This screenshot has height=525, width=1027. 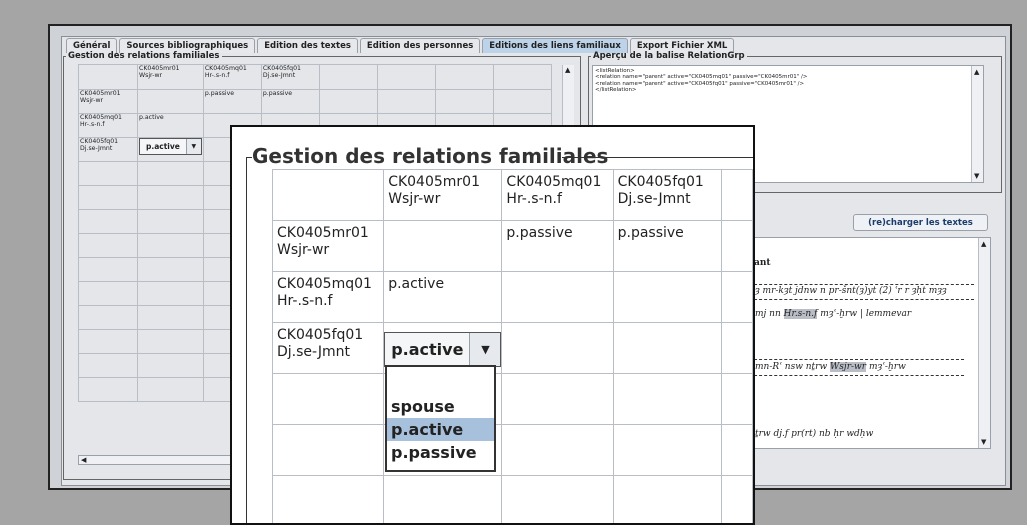 I want to click on xml-vertical-scrollbar: ▲ ▼, so click(x=977, y=124).